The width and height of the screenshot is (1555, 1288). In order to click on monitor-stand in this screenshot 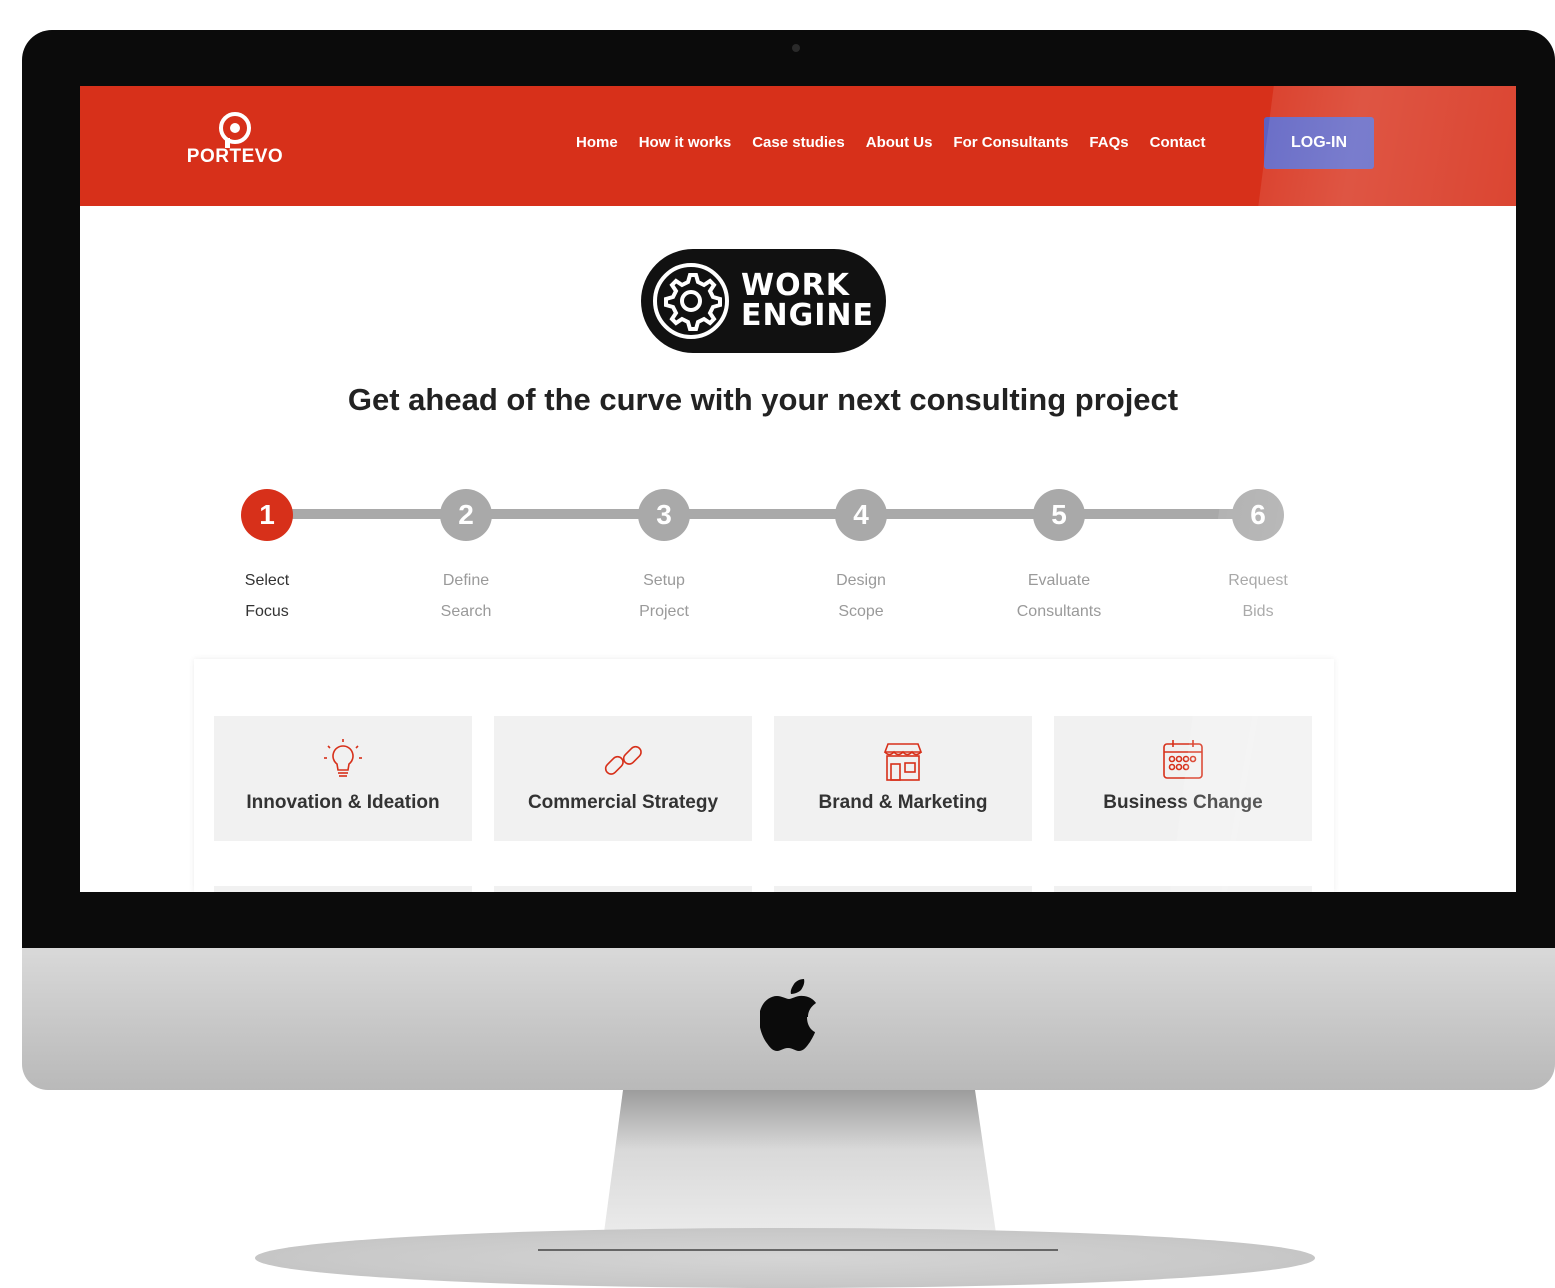, I will do `click(800, 1165)`.